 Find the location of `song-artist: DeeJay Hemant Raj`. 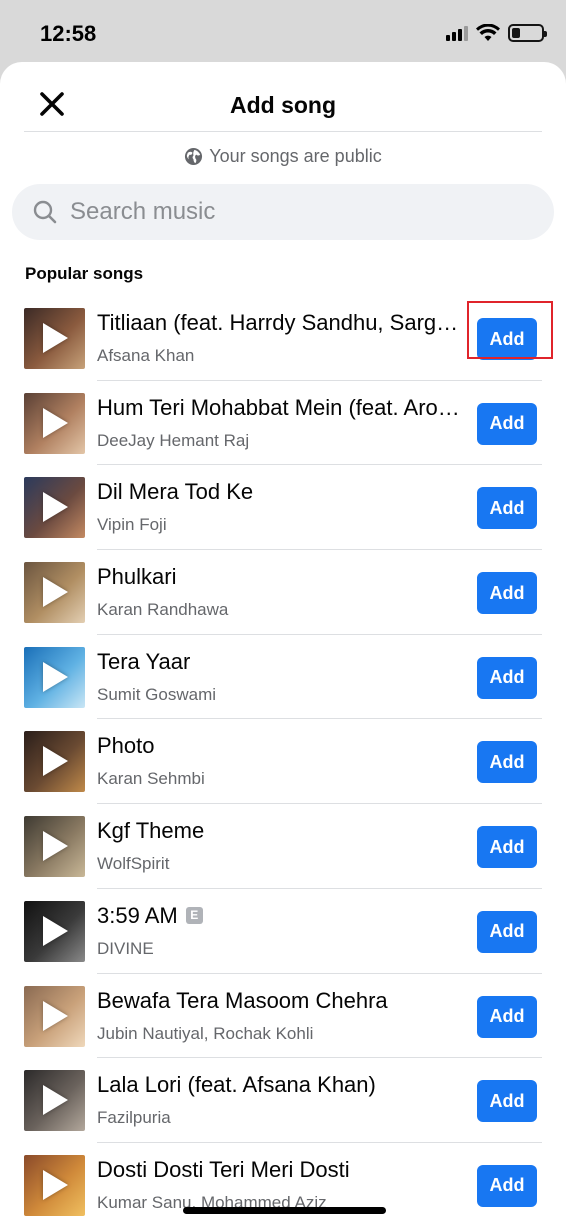

song-artist: DeeJay Hemant Raj is located at coordinates (173, 440).